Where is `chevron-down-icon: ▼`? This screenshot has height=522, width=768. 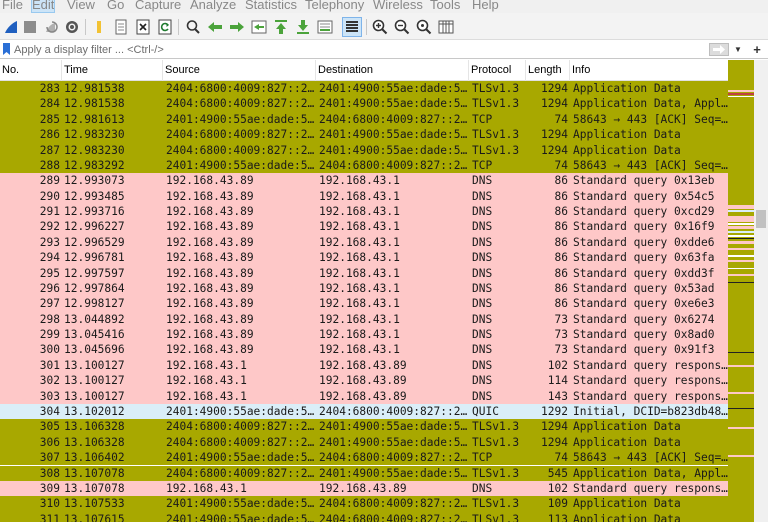
chevron-down-icon: ▼ is located at coordinates (738, 49).